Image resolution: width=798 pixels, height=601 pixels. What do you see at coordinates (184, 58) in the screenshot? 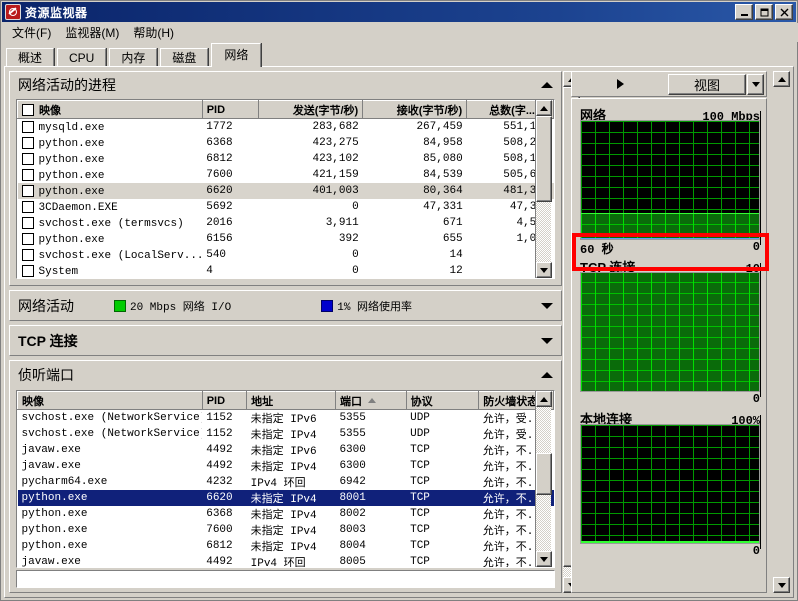
I see `tab-disk: 磁盘` at bounding box center [184, 58].